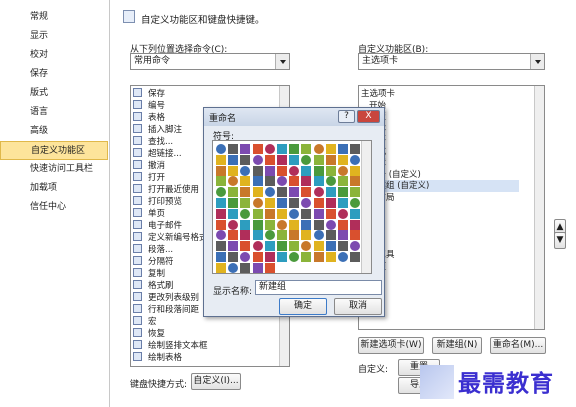  I want to click on command-item: 撤消, so click(149, 166).